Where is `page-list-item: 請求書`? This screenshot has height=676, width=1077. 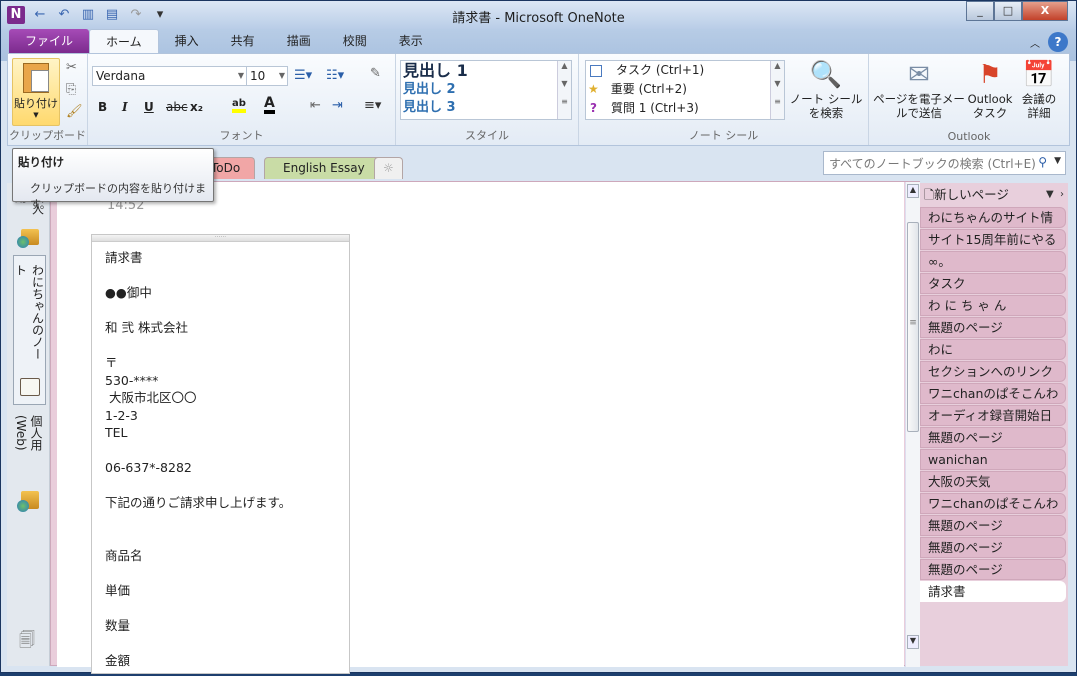 page-list-item: 請求書 is located at coordinates (993, 591).